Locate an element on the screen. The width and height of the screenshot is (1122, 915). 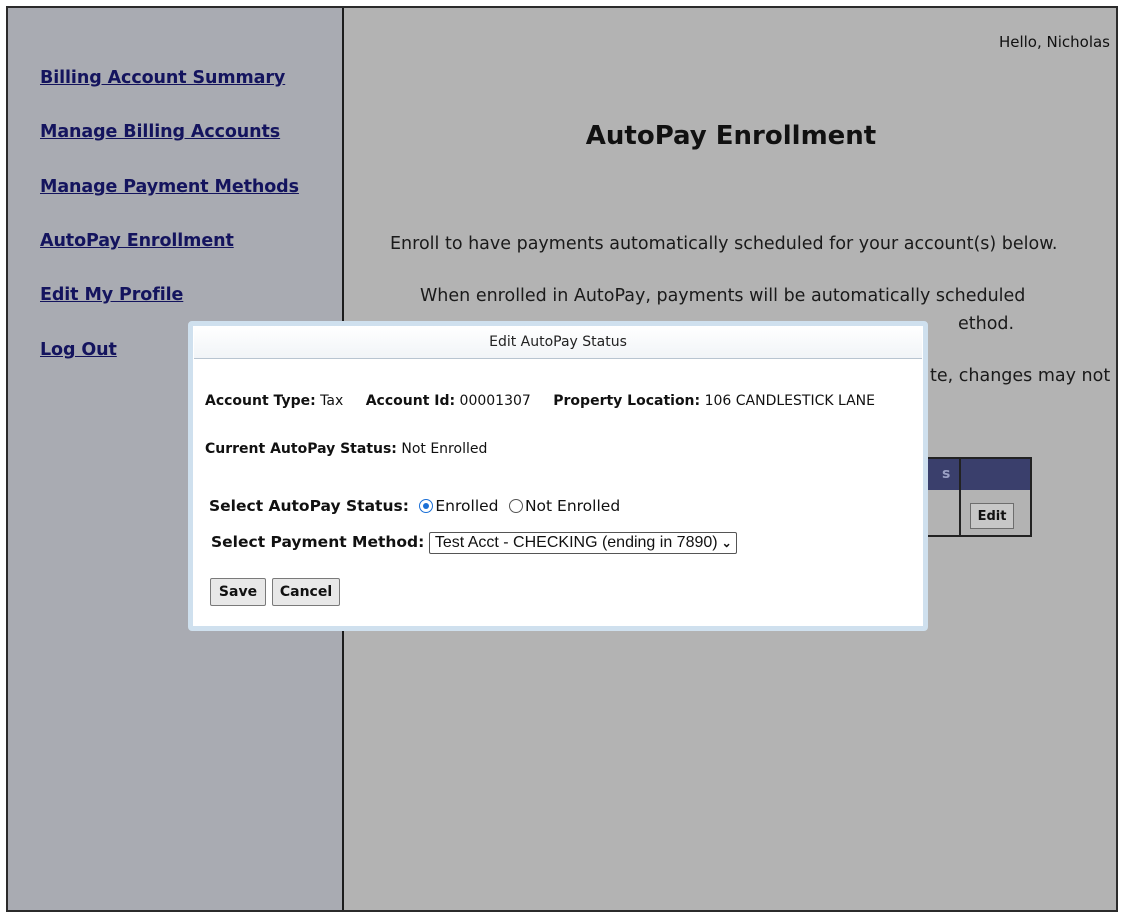
table-header-label: s is located at coordinates (946, 474).